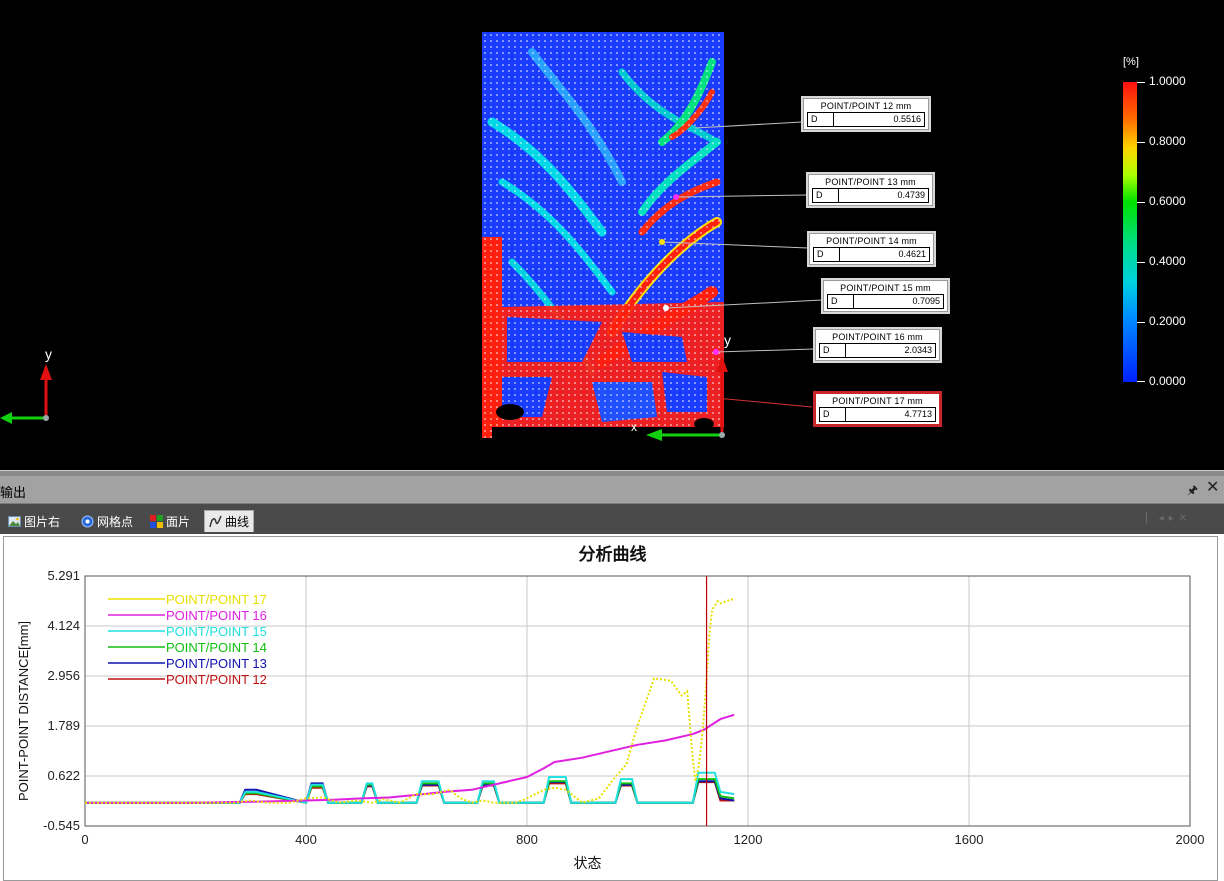 The height and width of the screenshot is (881, 1224). I want to click on tab-grid-points: 网格点, so click(107, 521).